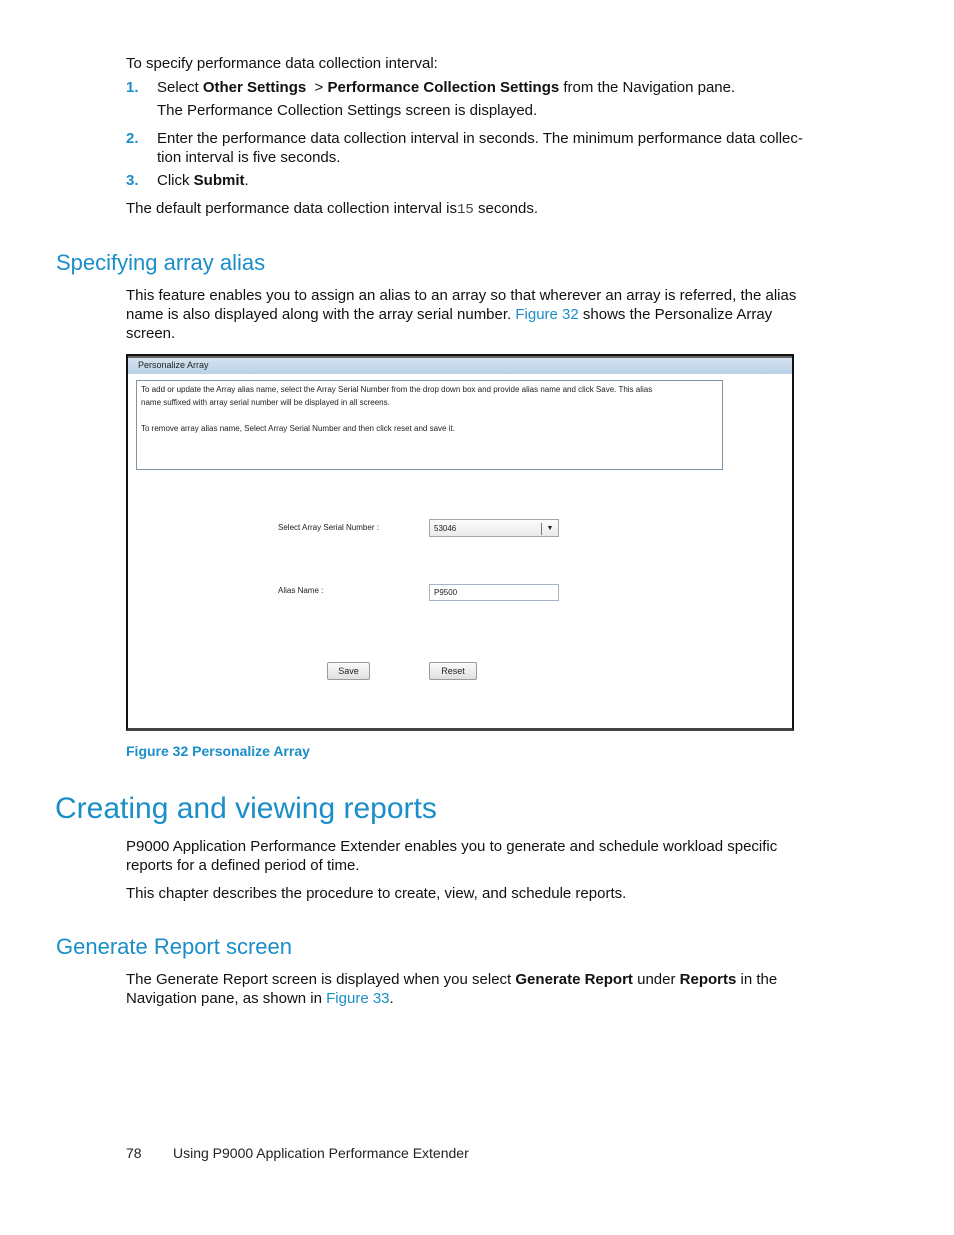 This screenshot has height=1235, width=954. What do you see at coordinates (494, 592) in the screenshot?
I see `alias-name-input: P9500` at bounding box center [494, 592].